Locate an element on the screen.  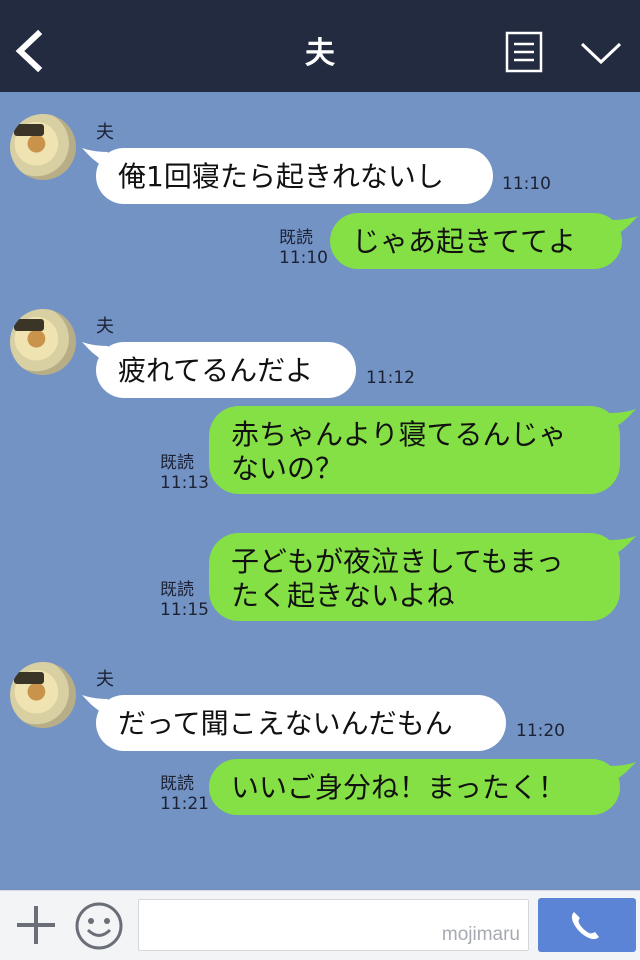
chat-header: 夫 is located at coordinates (320, 46).